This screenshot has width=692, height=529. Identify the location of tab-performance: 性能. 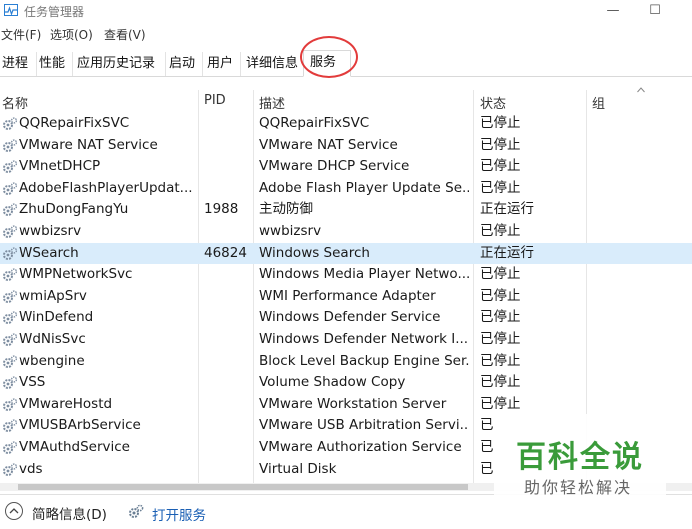
(55, 64).